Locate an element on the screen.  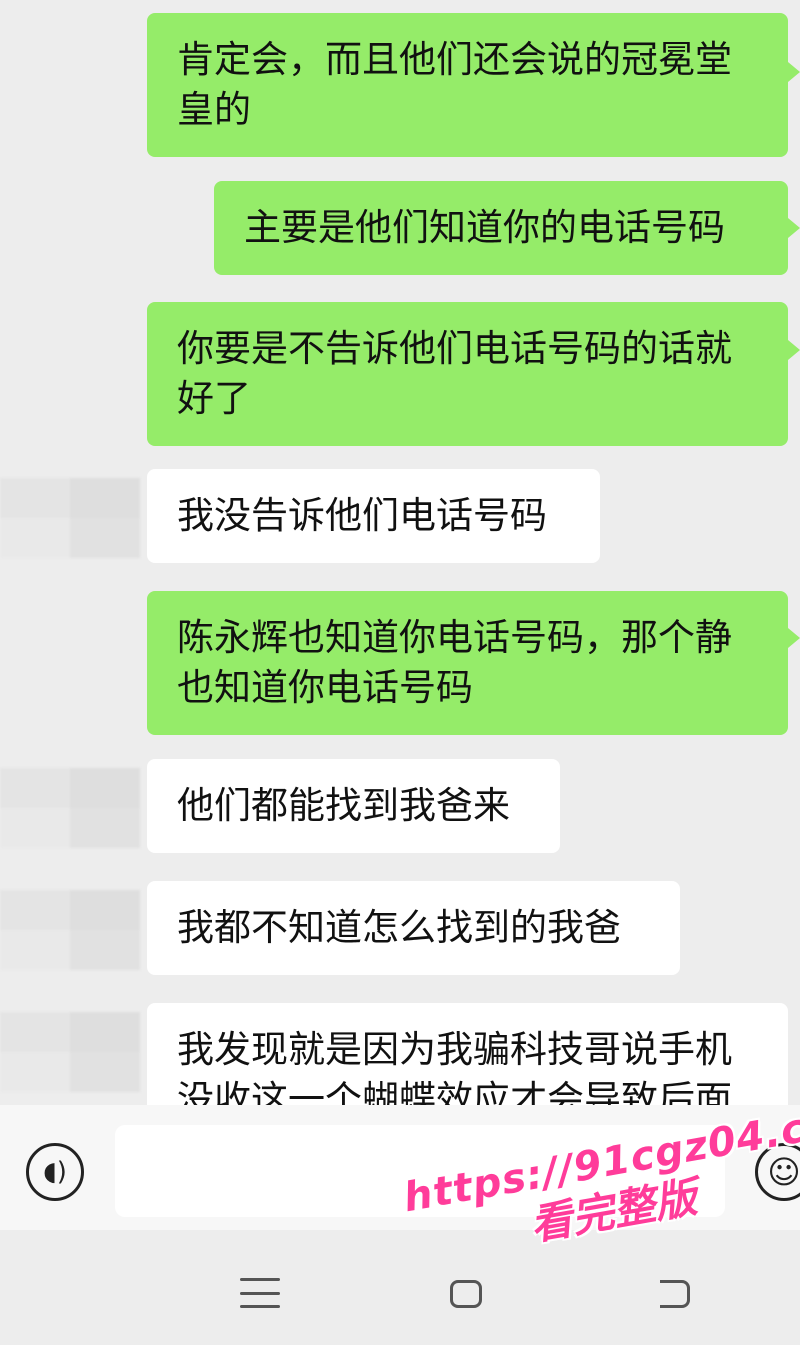
message-bubble-received: 他们都能找到我爸来 is located at coordinates (353, 806).